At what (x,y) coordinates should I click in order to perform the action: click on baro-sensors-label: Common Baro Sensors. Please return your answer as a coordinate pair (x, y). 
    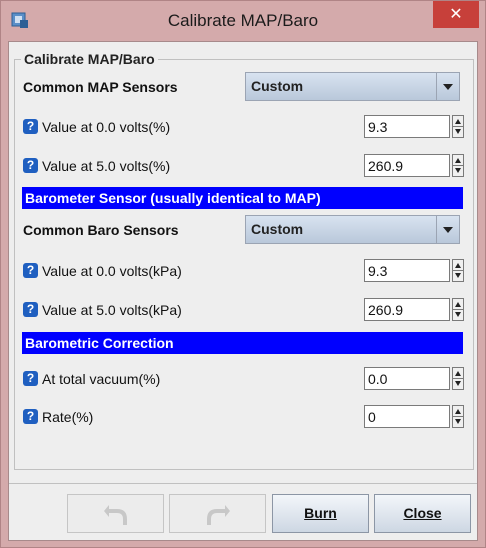
    Looking at the image, I should click on (101, 230).